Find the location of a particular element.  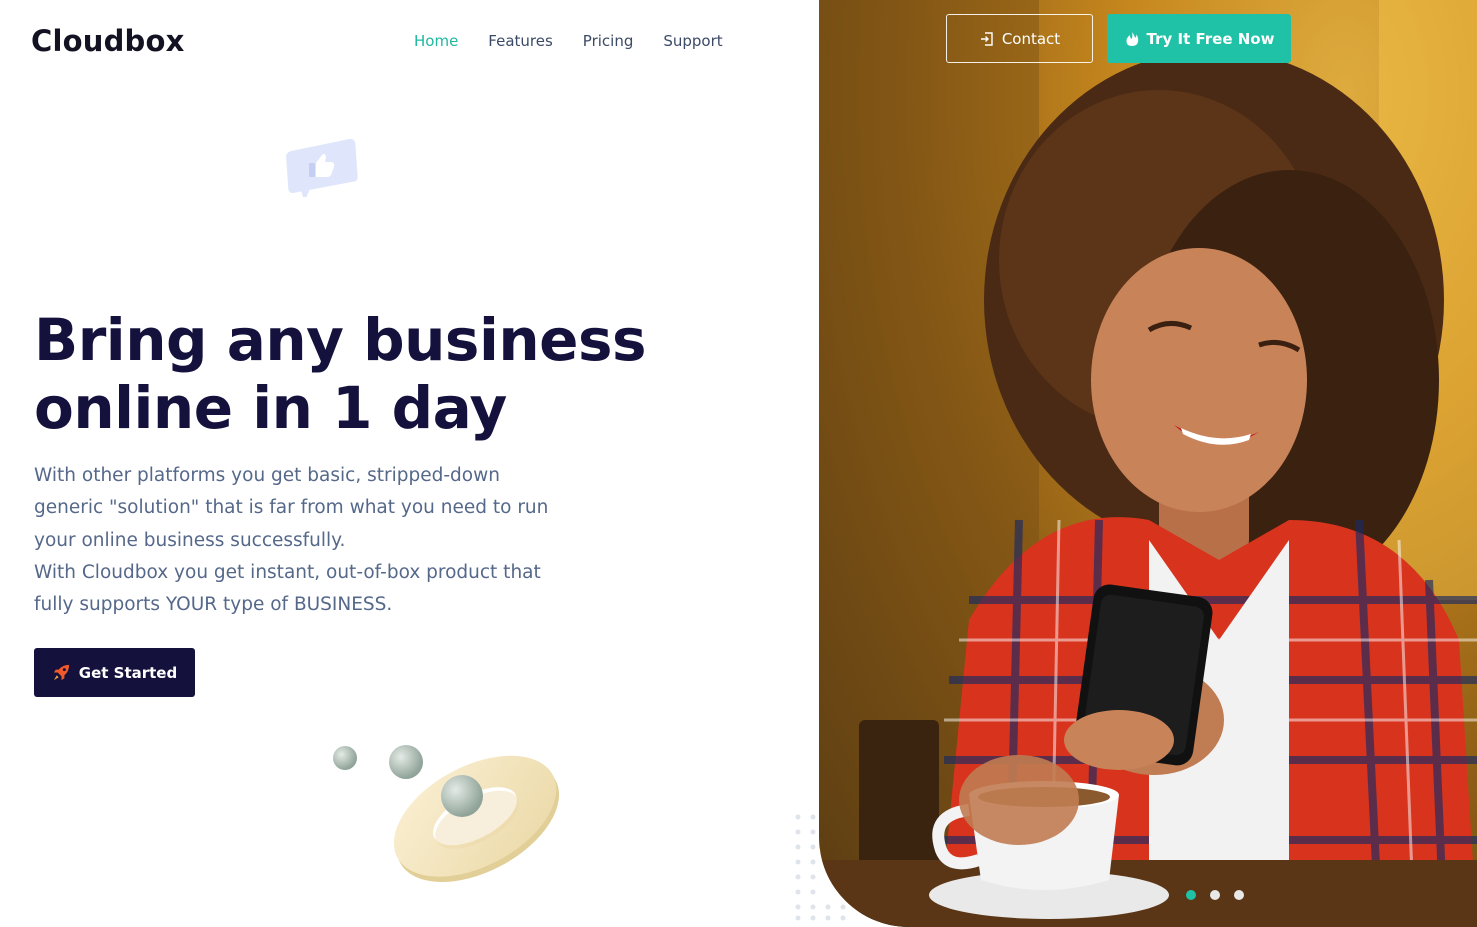

hero-text-line: your online business successfully. is located at coordinates (190, 540).